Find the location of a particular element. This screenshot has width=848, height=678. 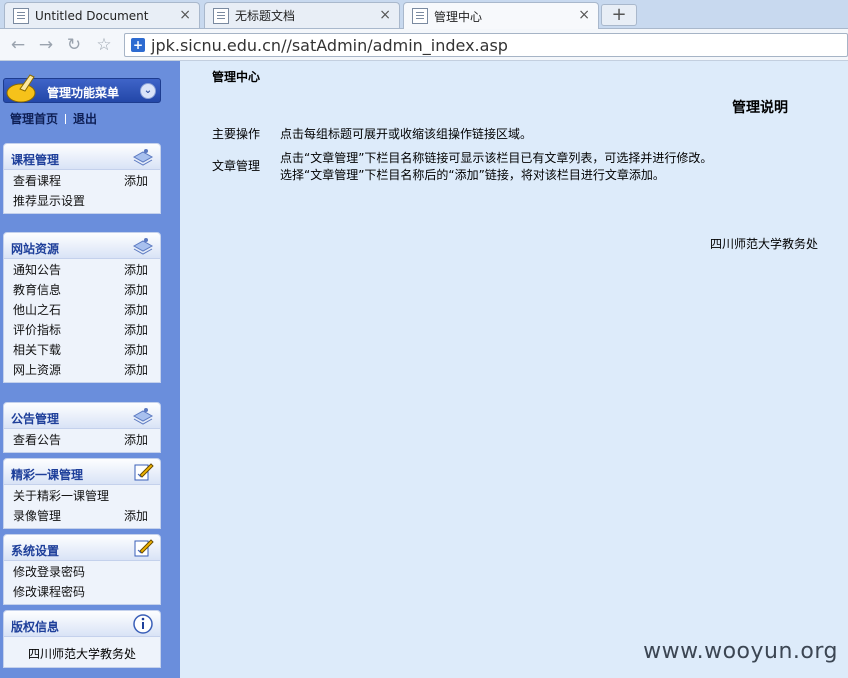

list-item: 修改课程密码 is located at coordinates (82, 592).